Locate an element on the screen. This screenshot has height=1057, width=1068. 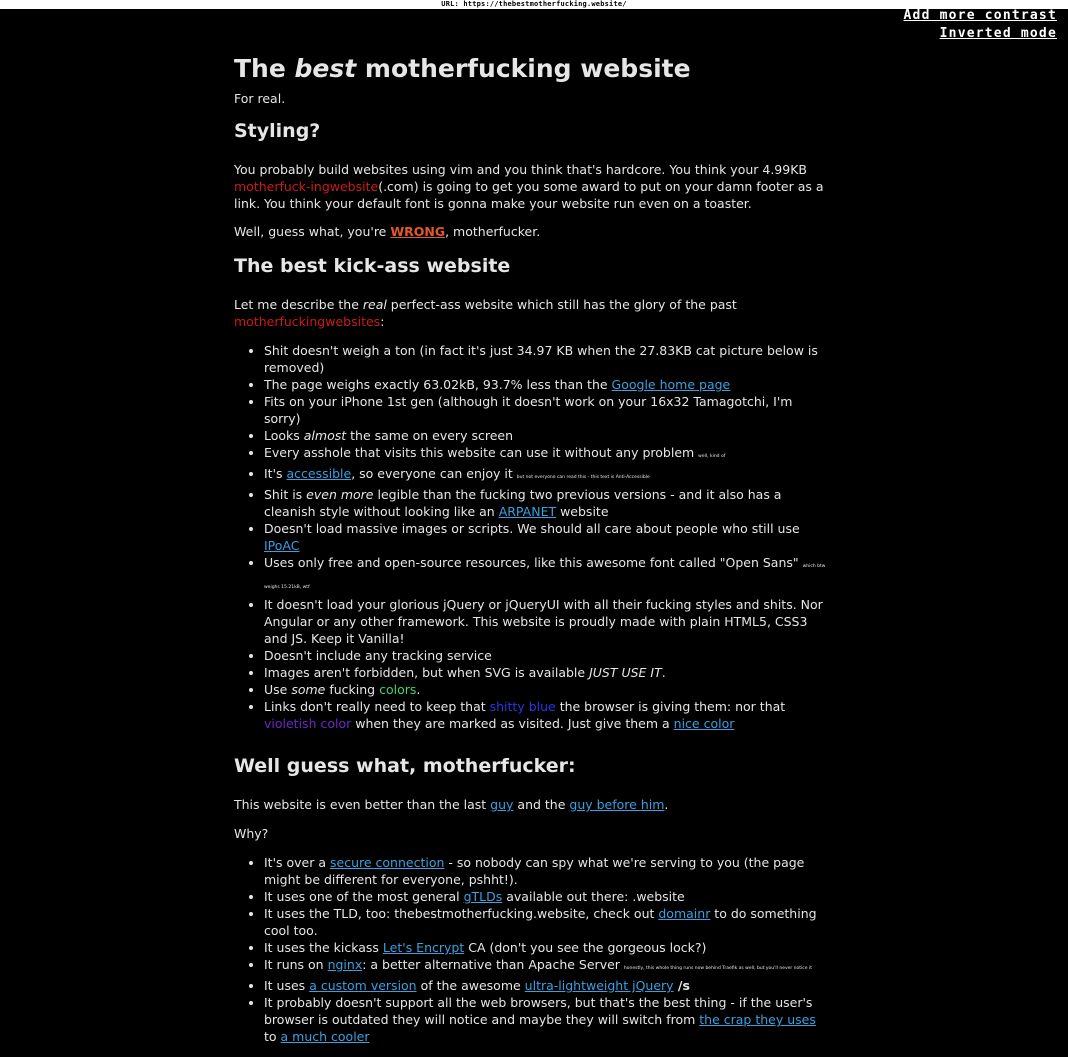
much-cooler-link: a much cooler is located at coordinates (325, 1036).